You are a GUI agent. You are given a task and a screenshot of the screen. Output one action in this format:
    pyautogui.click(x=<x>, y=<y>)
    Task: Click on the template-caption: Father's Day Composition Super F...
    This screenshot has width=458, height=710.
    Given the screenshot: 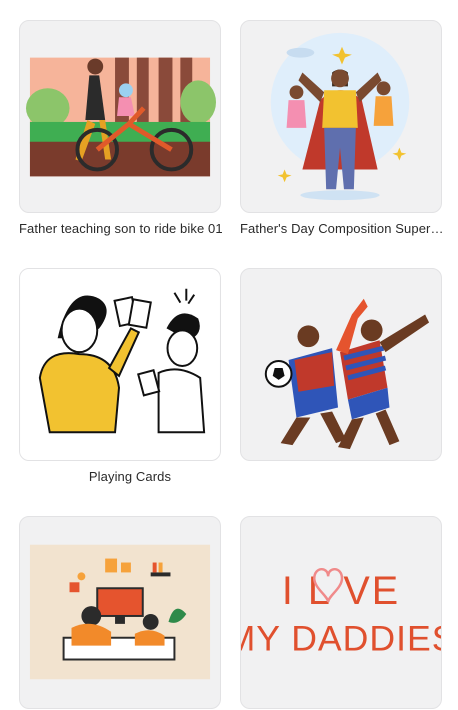 What is the action you would take?
    pyautogui.click(x=343, y=228)
    